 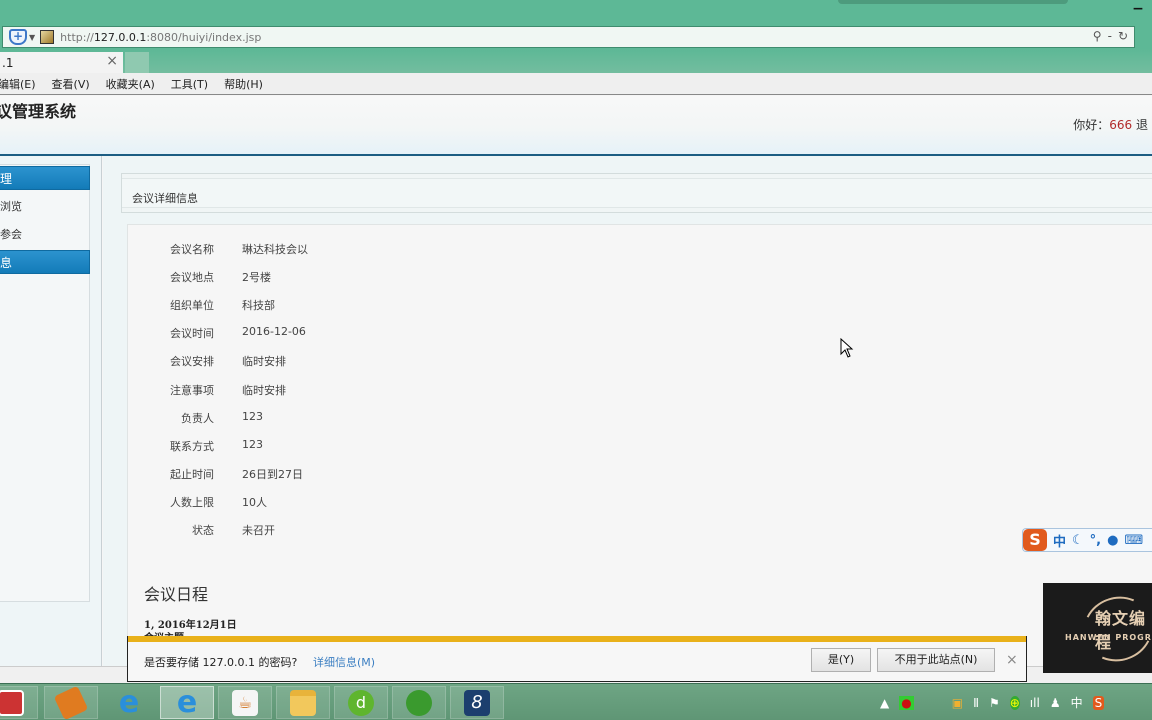 I want to click on shop-icon: ▣, so click(x=957, y=703).